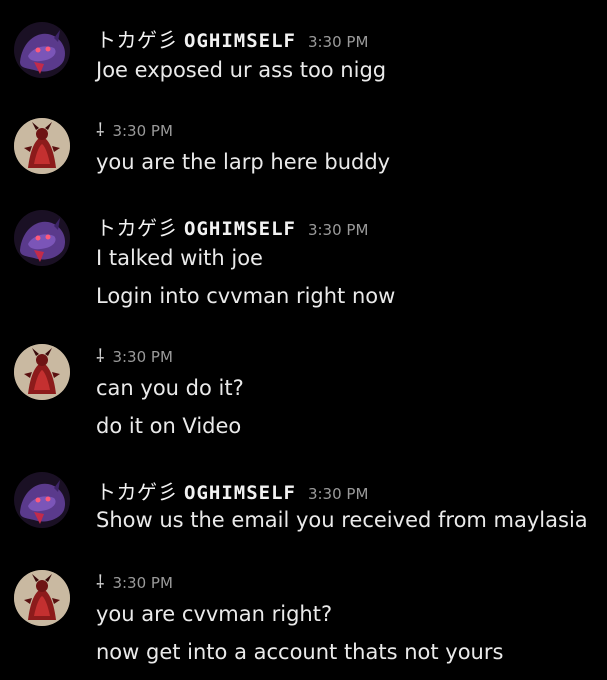 The height and width of the screenshot is (680, 607). What do you see at coordinates (170, 388) in the screenshot?
I see `message-text: can you do it?` at bounding box center [170, 388].